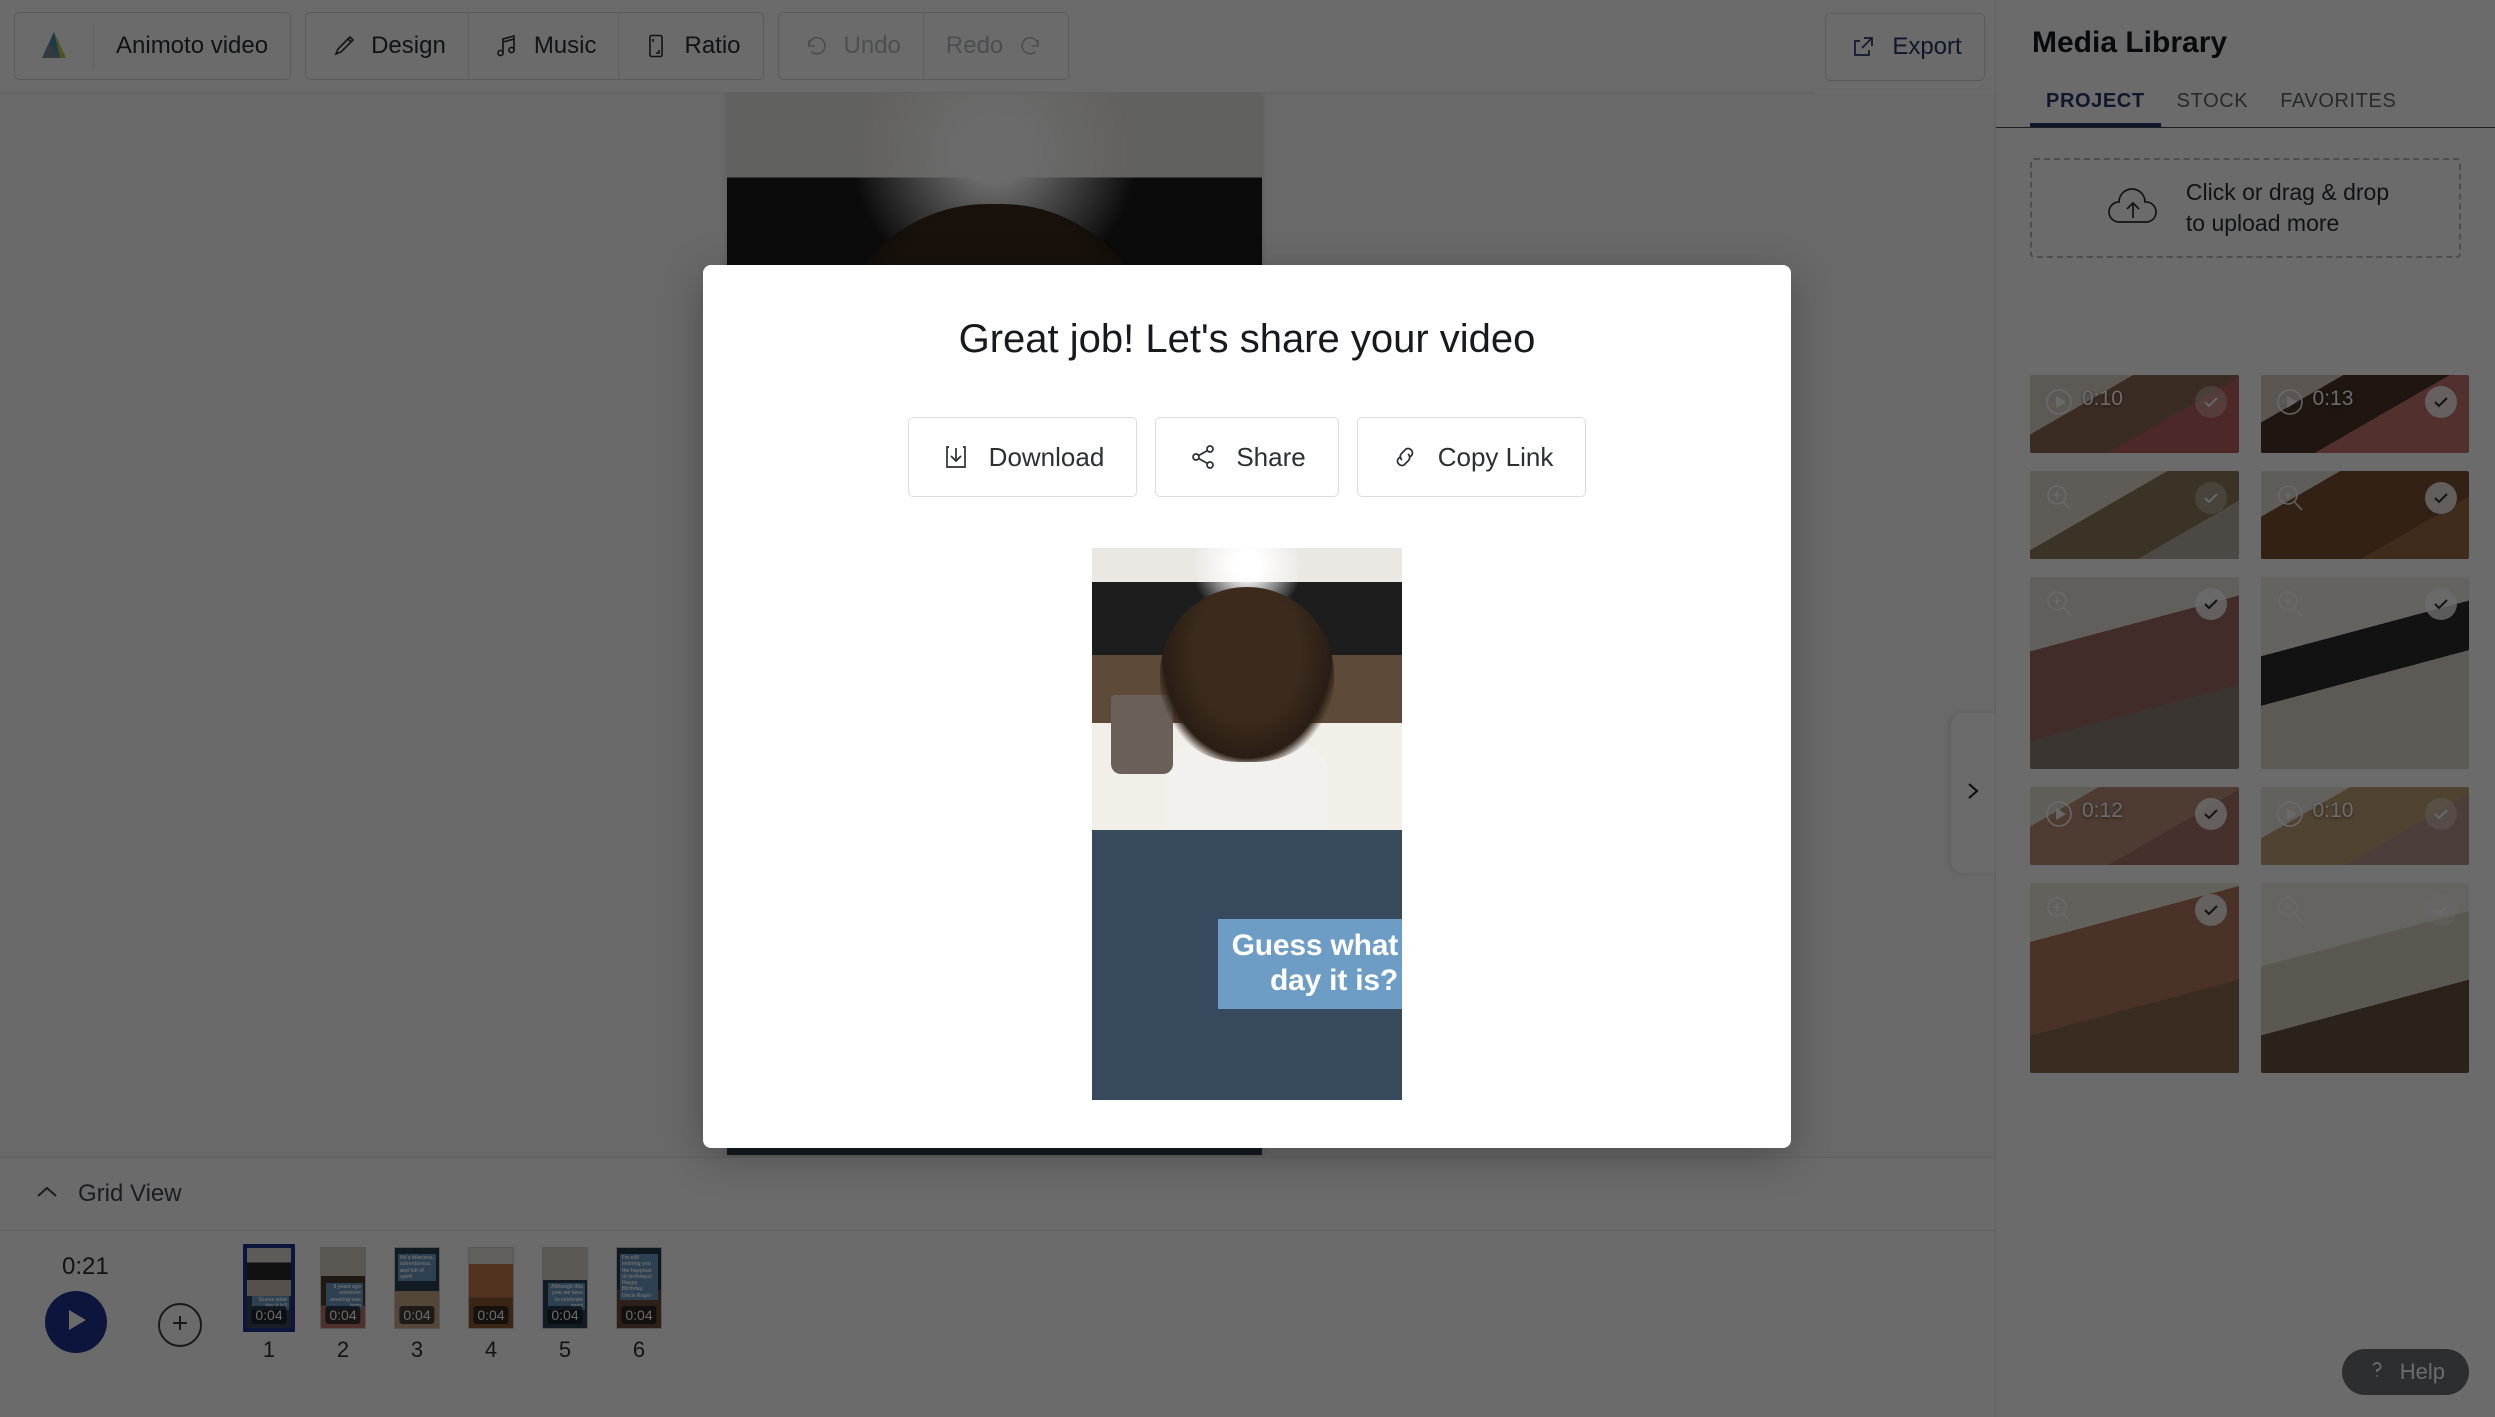  Describe the element at coordinates (1315, 945) in the screenshot. I see `preview-caption-line1: Guess what` at that location.